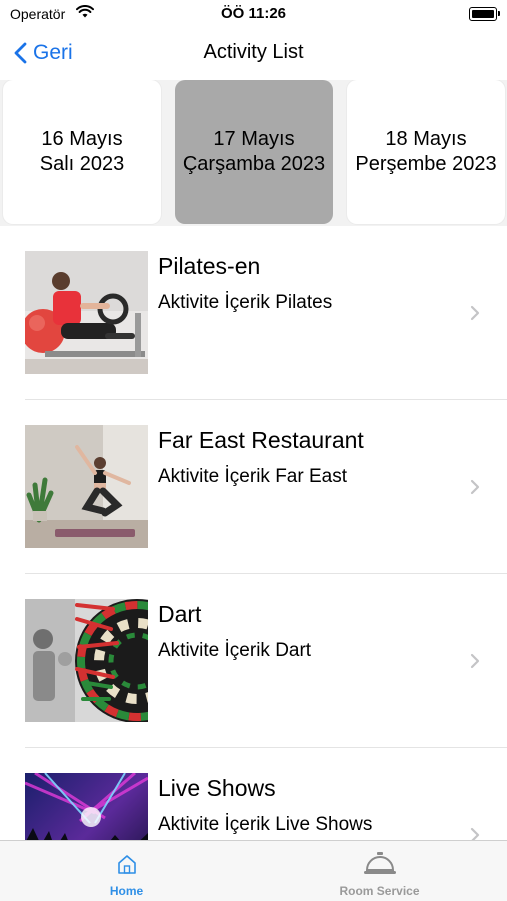 The image size is (507, 901). I want to click on activity-subtitle: Aktivite İçerik Dart, so click(235, 650).